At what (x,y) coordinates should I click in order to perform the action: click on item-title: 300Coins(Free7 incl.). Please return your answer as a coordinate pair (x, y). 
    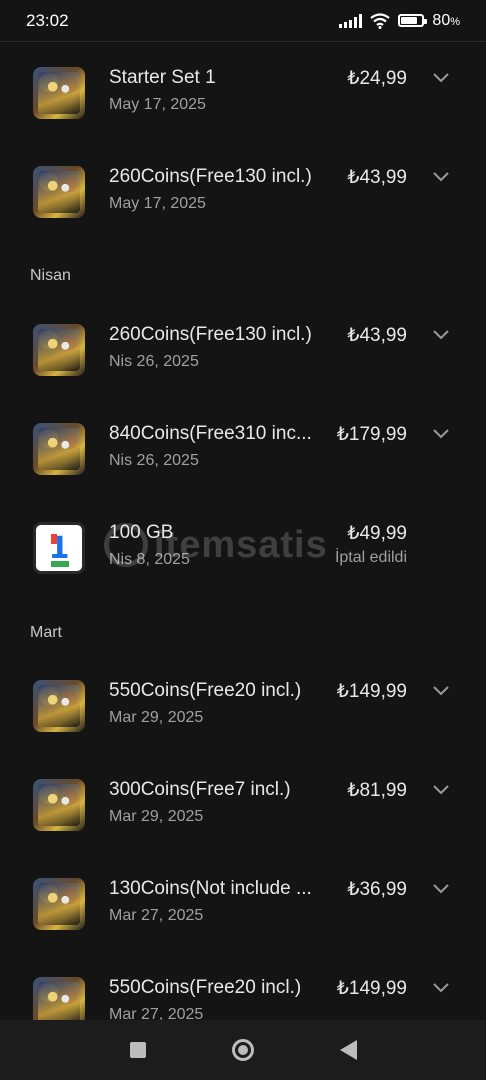
    Looking at the image, I should click on (200, 789).